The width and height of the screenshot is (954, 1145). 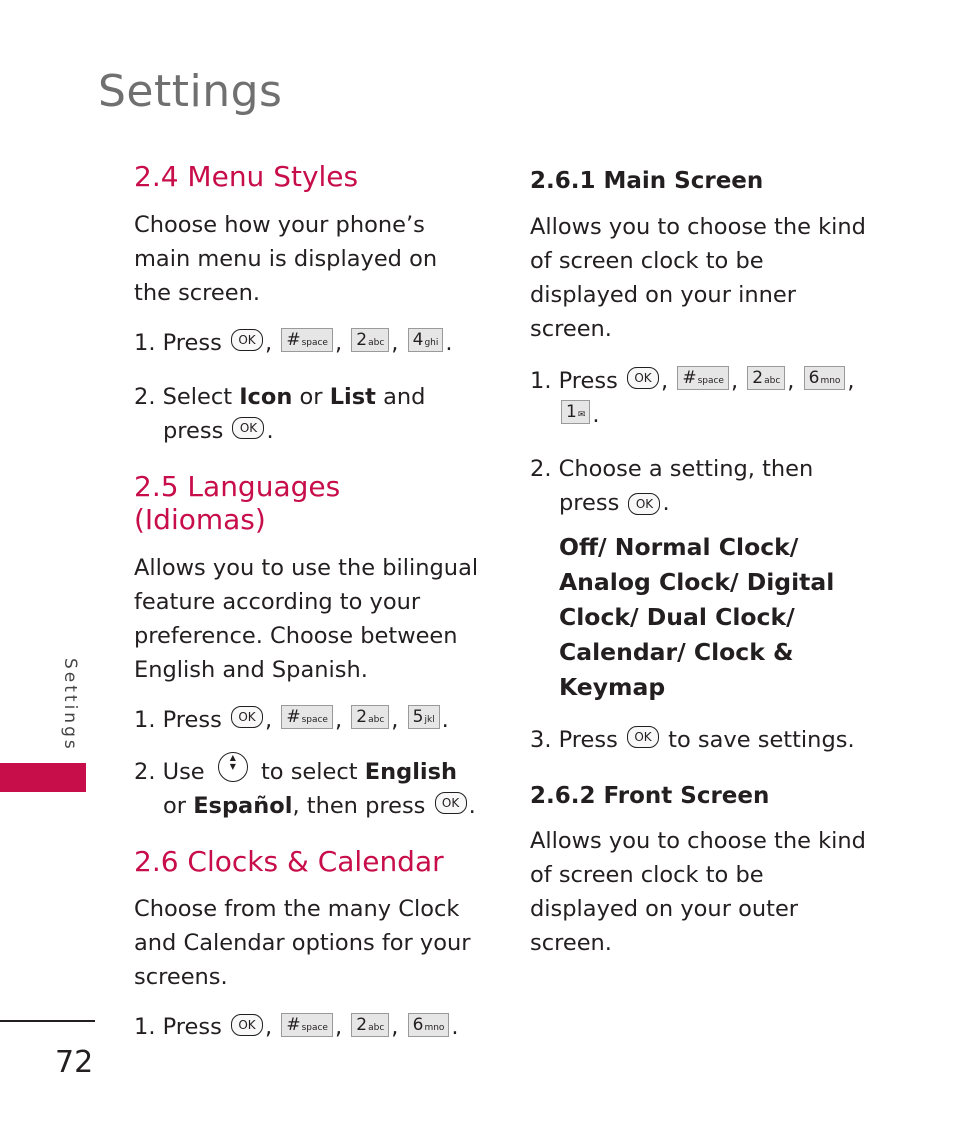 I want to click on side-chapter-label: Settings, so click(x=70, y=705).